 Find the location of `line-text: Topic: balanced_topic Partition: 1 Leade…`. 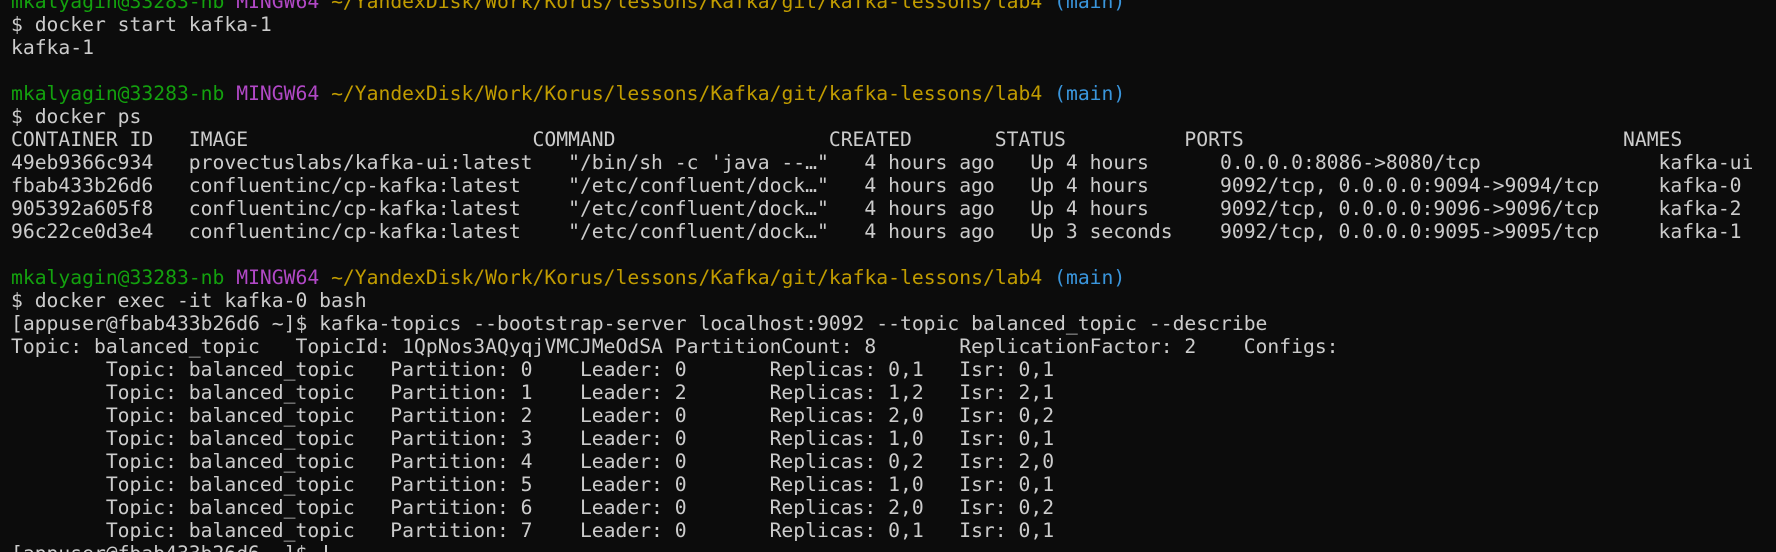

line-text: Topic: balanced_topic Partition: 1 Leade… is located at coordinates (533, 392).